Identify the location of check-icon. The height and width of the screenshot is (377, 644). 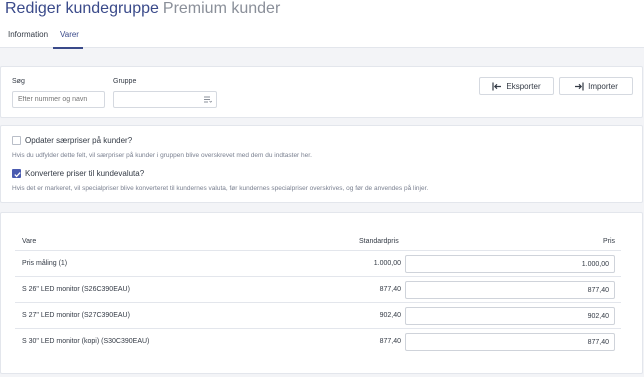
(17, 175).